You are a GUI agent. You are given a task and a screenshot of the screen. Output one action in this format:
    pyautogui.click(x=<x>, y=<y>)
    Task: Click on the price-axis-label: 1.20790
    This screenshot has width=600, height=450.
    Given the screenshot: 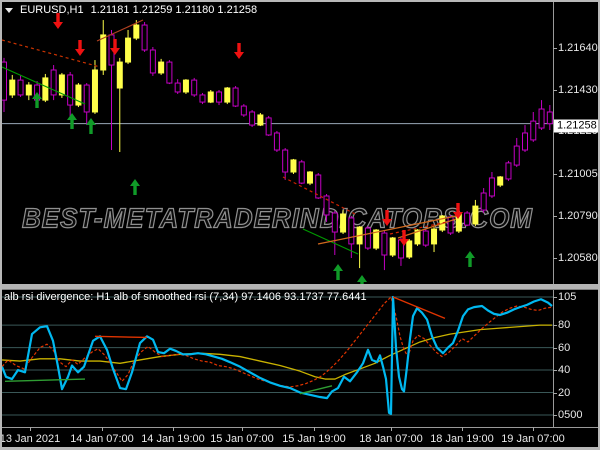 What is the action you would take?
    pyautogui.click(x=578, y=216)
    